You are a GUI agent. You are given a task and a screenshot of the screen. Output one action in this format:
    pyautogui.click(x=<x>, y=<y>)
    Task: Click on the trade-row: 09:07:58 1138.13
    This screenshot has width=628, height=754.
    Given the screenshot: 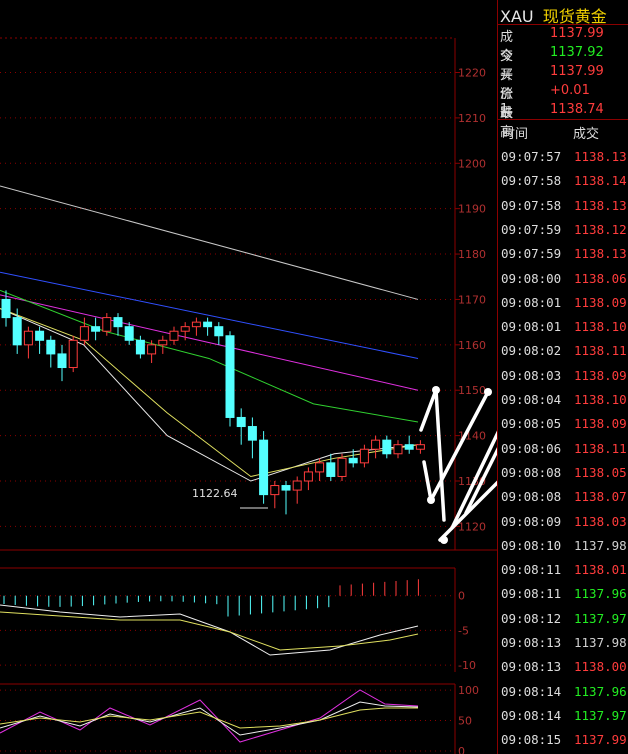 What is the action you would take?
    pyautogui.click(x=564, y=207)
    